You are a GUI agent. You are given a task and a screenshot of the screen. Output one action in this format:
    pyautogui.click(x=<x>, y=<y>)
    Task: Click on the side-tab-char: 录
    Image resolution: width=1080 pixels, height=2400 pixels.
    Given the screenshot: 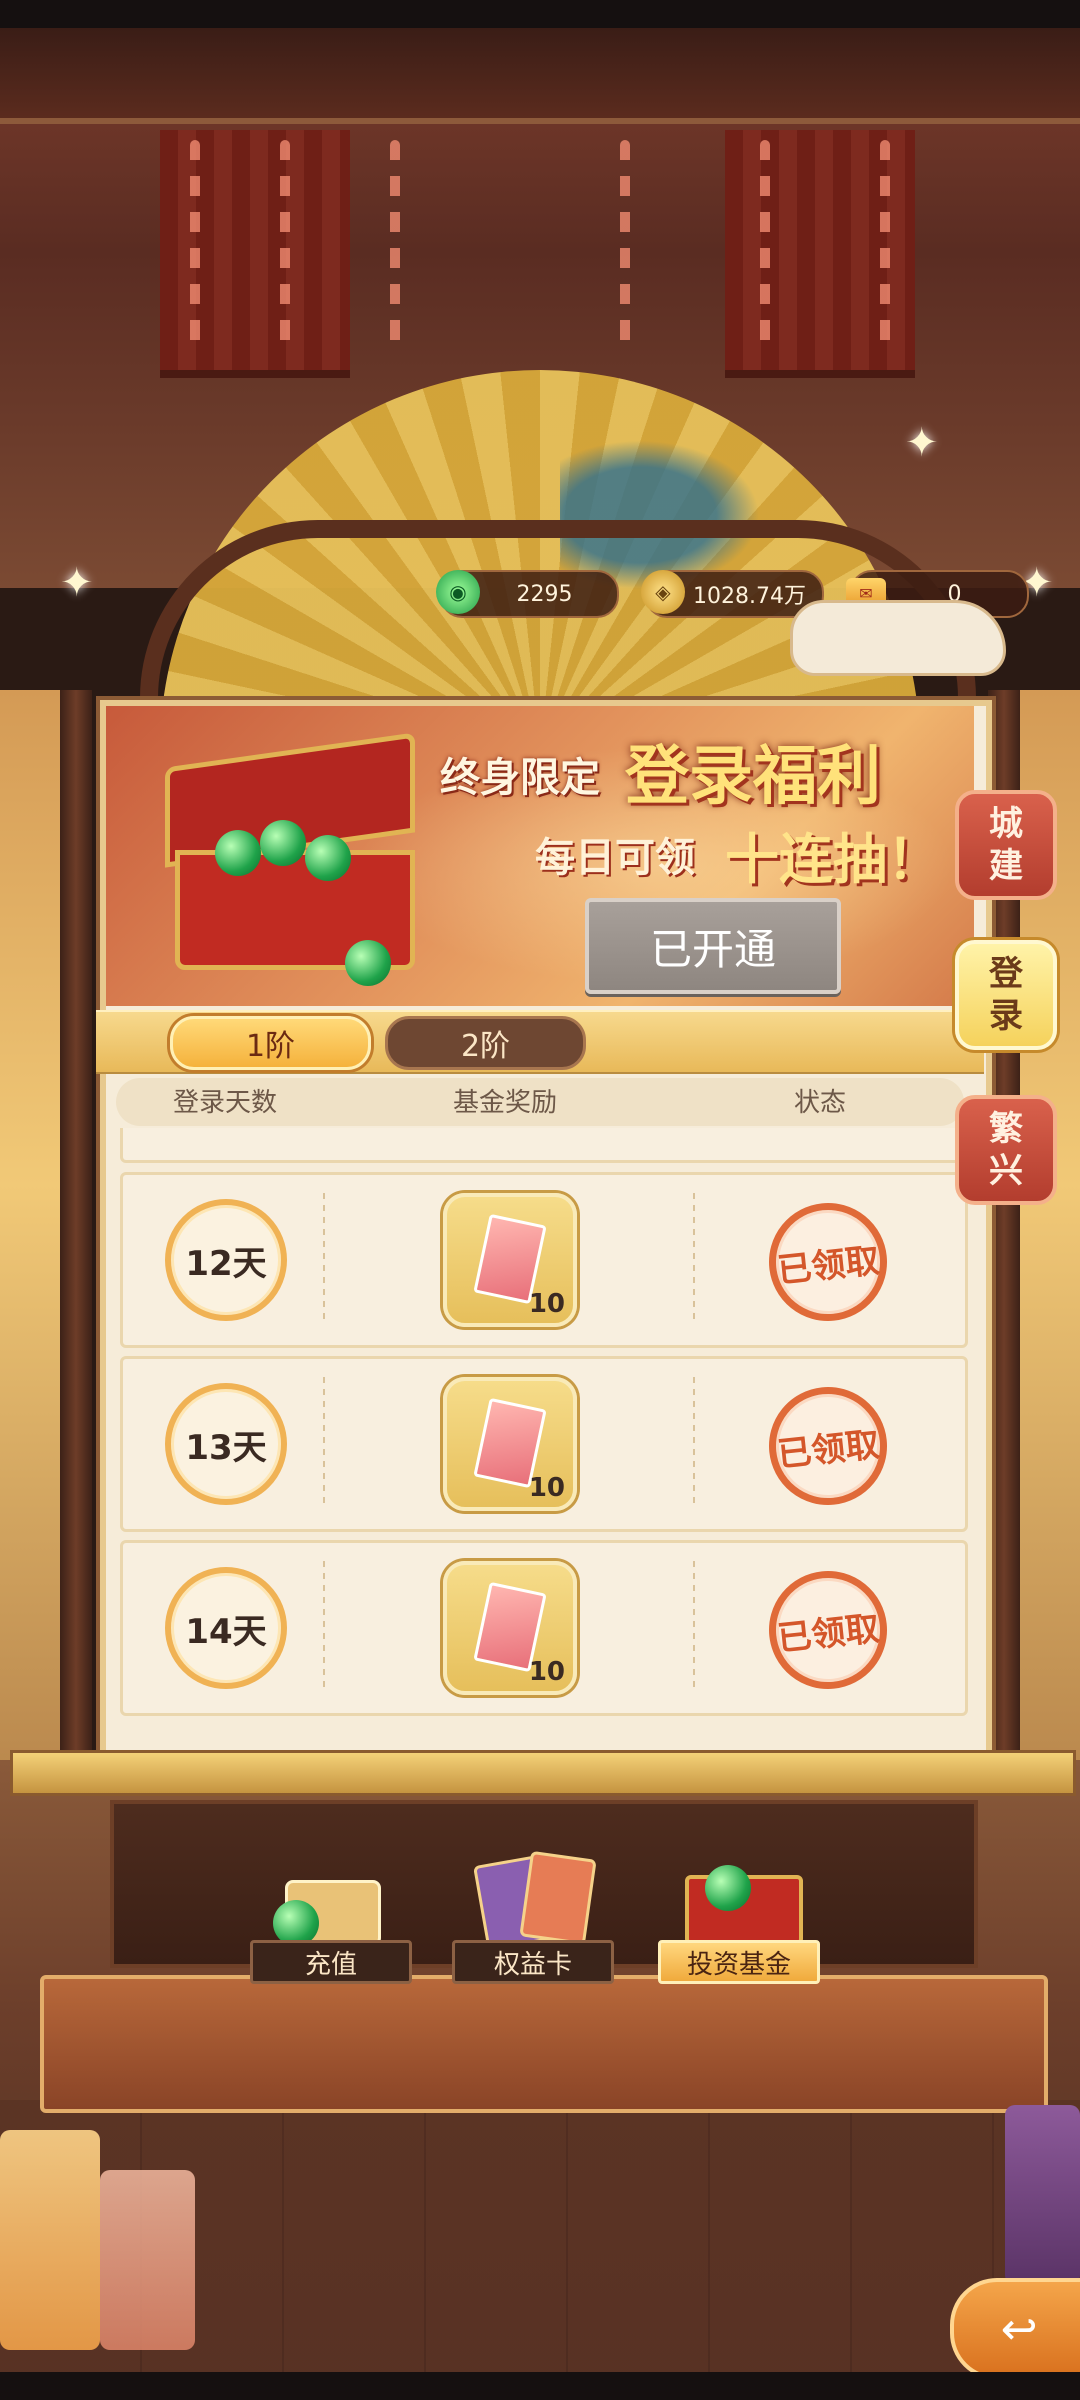 What is the action you would take?
    pyautogui.click(x=1006, y=1016)
    